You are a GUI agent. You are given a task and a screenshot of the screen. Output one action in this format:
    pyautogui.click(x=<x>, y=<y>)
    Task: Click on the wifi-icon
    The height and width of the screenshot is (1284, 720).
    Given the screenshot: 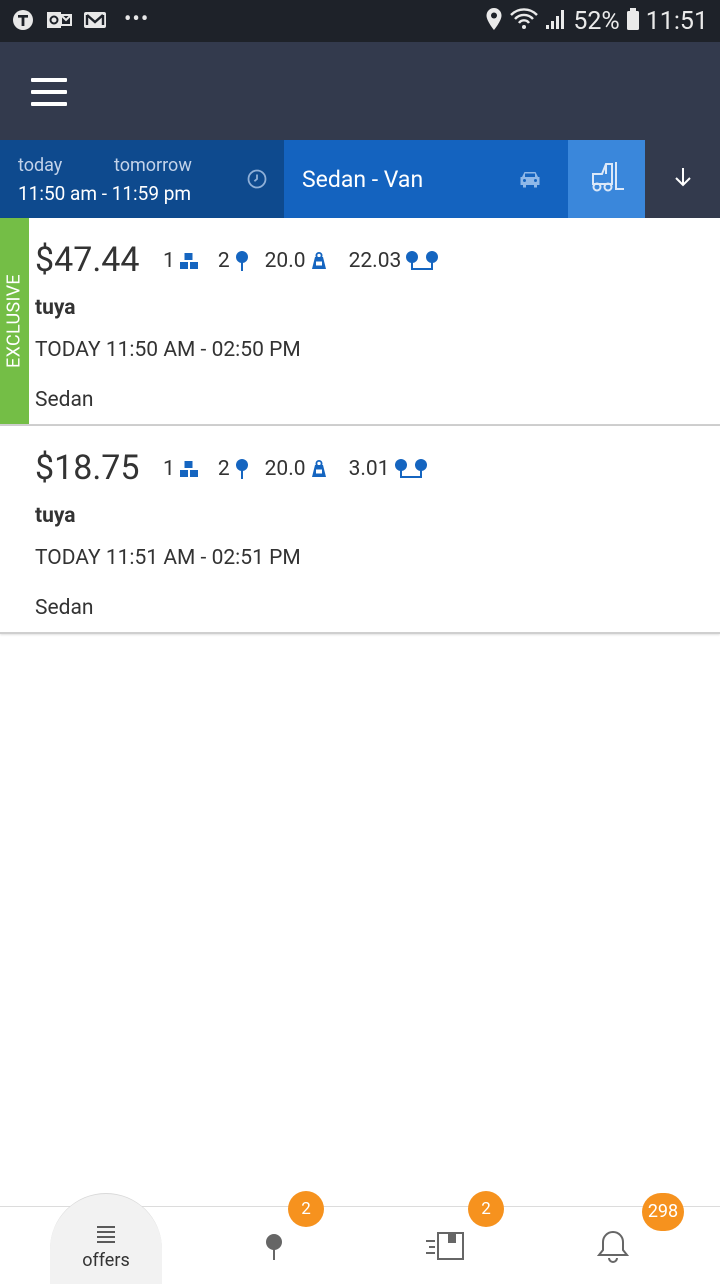 What is the action you would take?
    pyautogui.click(x=524, y=21)
    